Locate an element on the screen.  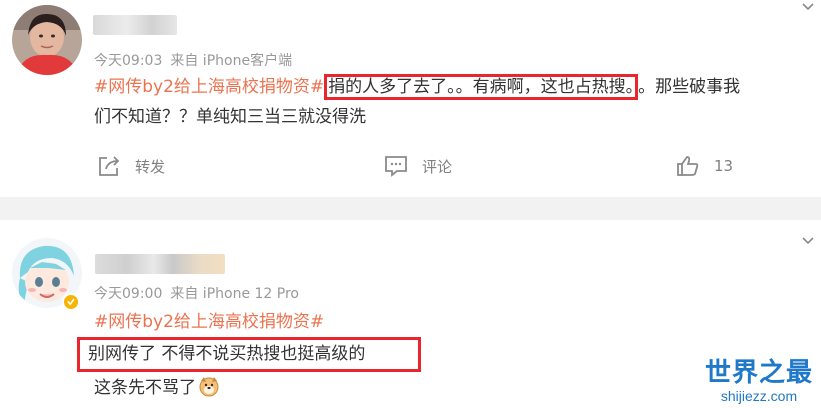
avatar is located at coordinates (47, 40).